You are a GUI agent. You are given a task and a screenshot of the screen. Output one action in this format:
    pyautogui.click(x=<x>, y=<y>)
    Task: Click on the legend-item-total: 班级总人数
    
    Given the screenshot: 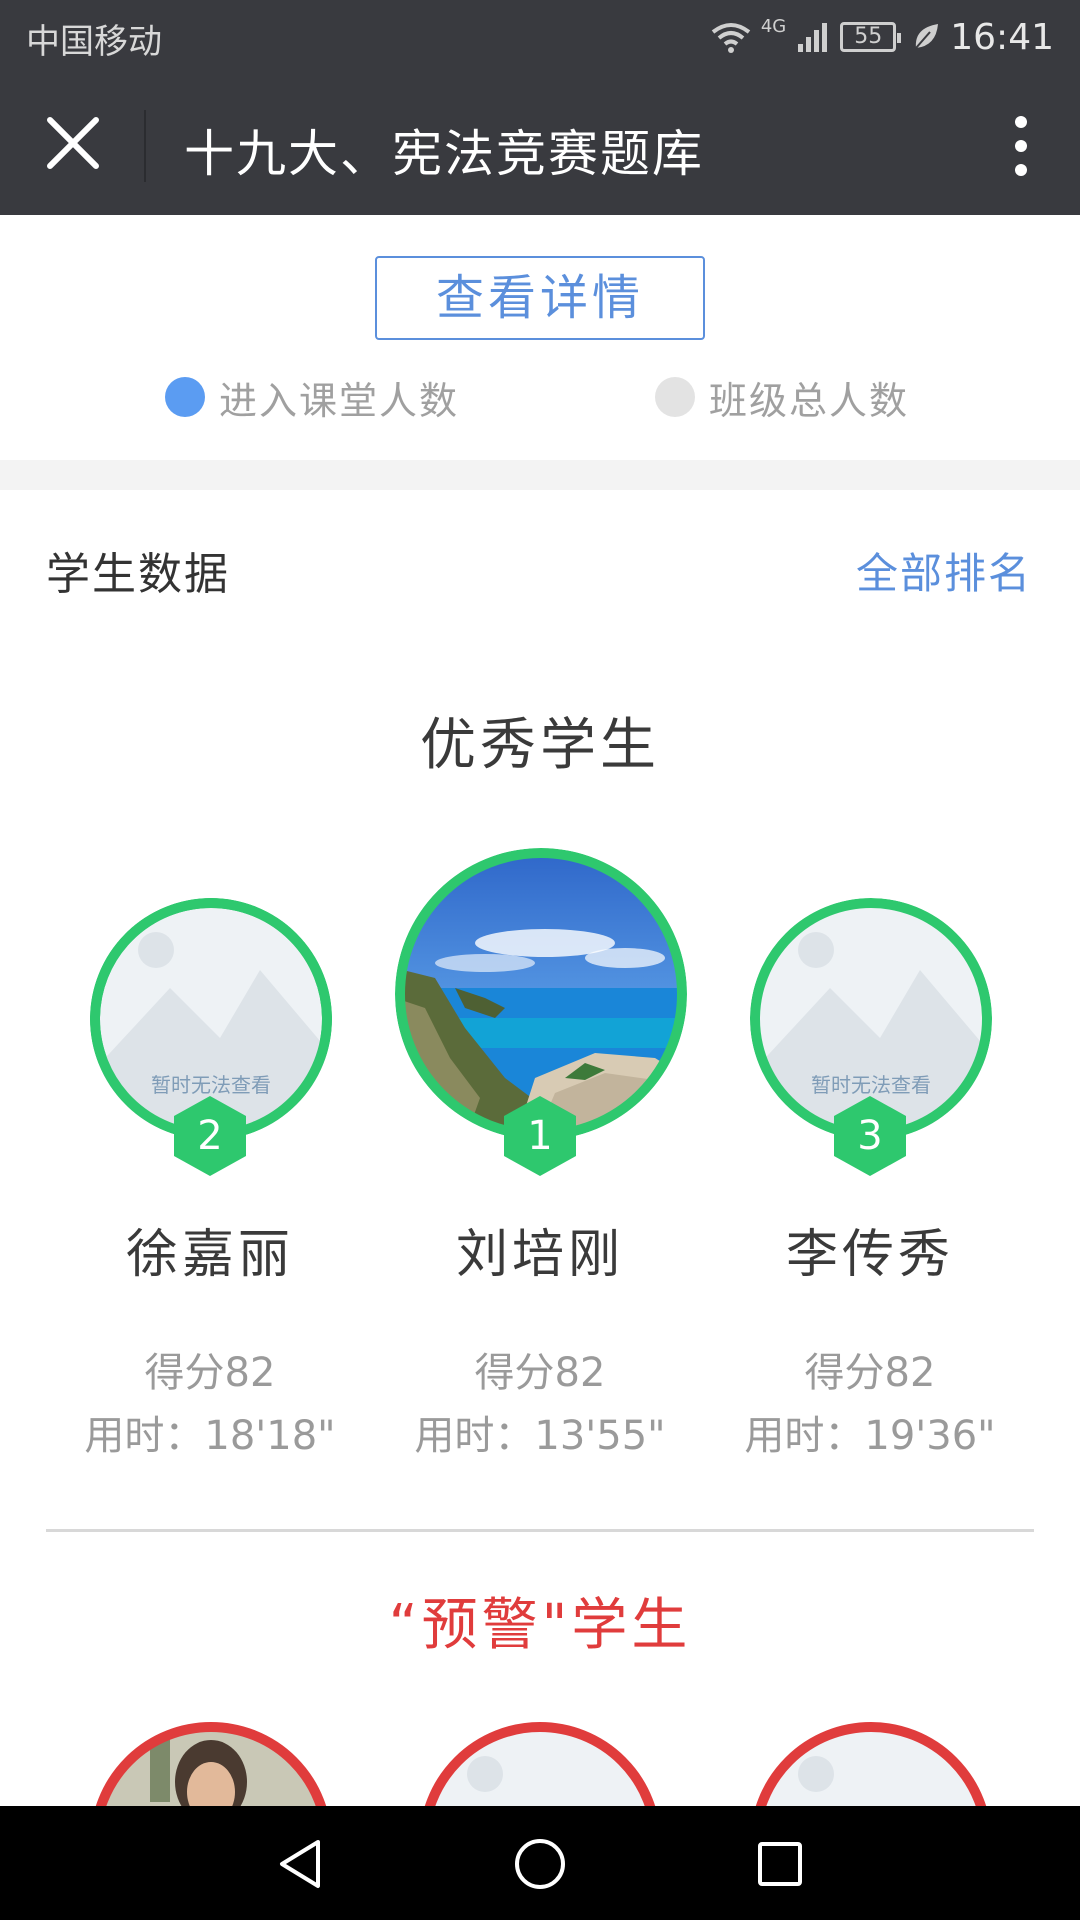 What is the action you would take?
    pyautogui.click(x=782, y=397)
    